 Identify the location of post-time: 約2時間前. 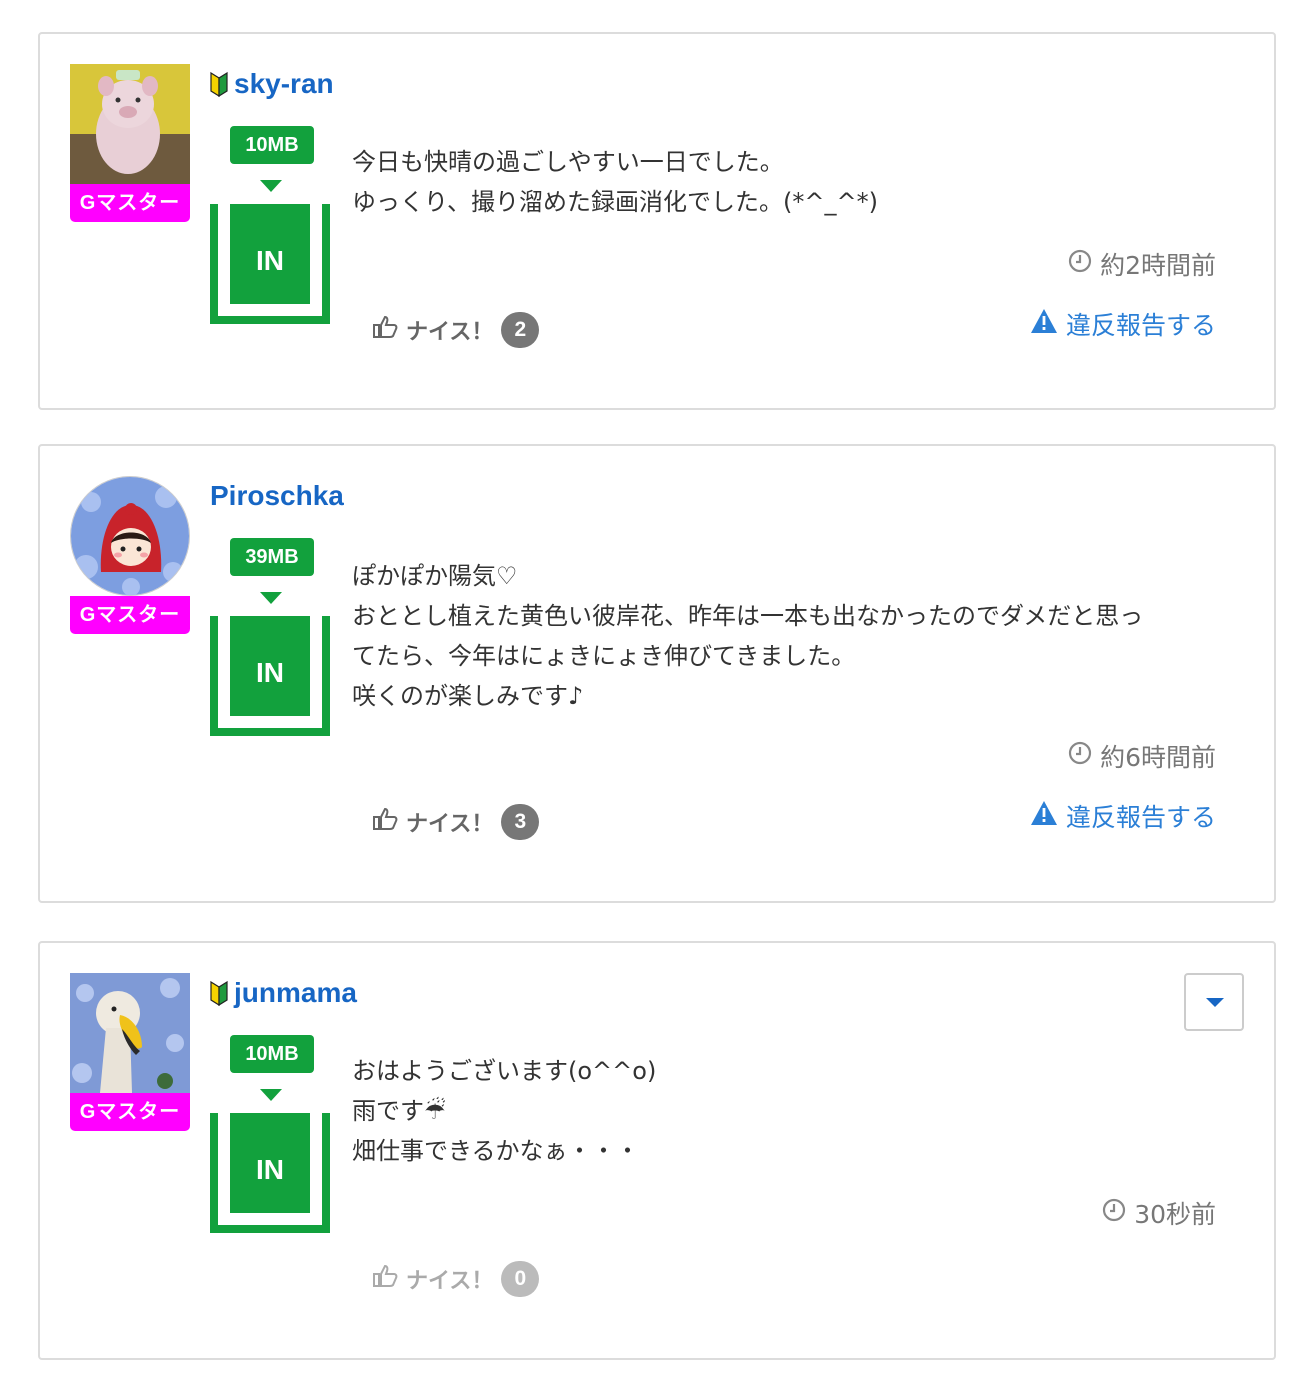
(1142, 264).